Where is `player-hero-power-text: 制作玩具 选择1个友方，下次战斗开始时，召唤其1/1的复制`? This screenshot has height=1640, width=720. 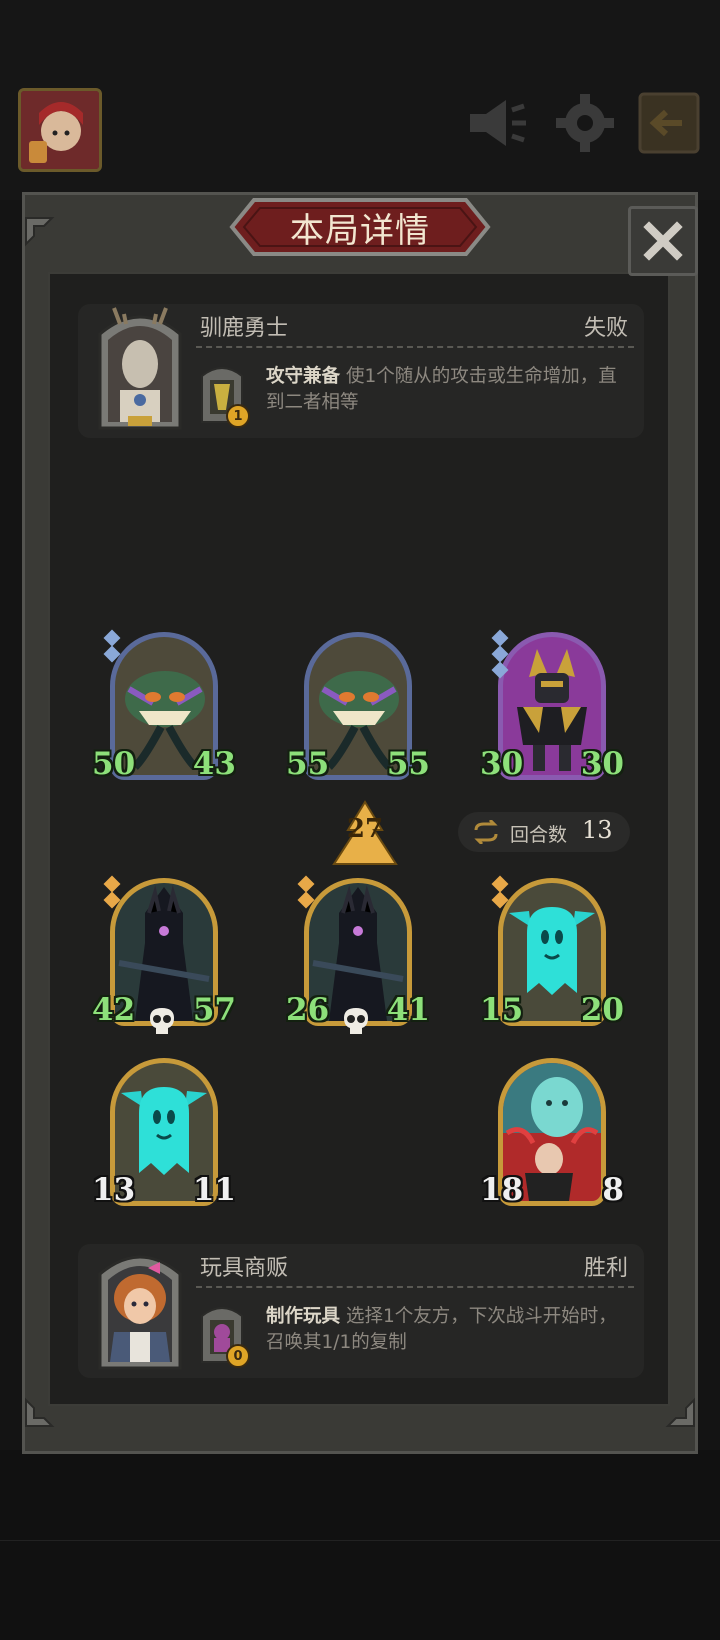
player-hero-power-text: 制作玩具 选择1个友方，下次战斗开始时，召唤其1/1的复制 is located at coordinates (446, 1330).